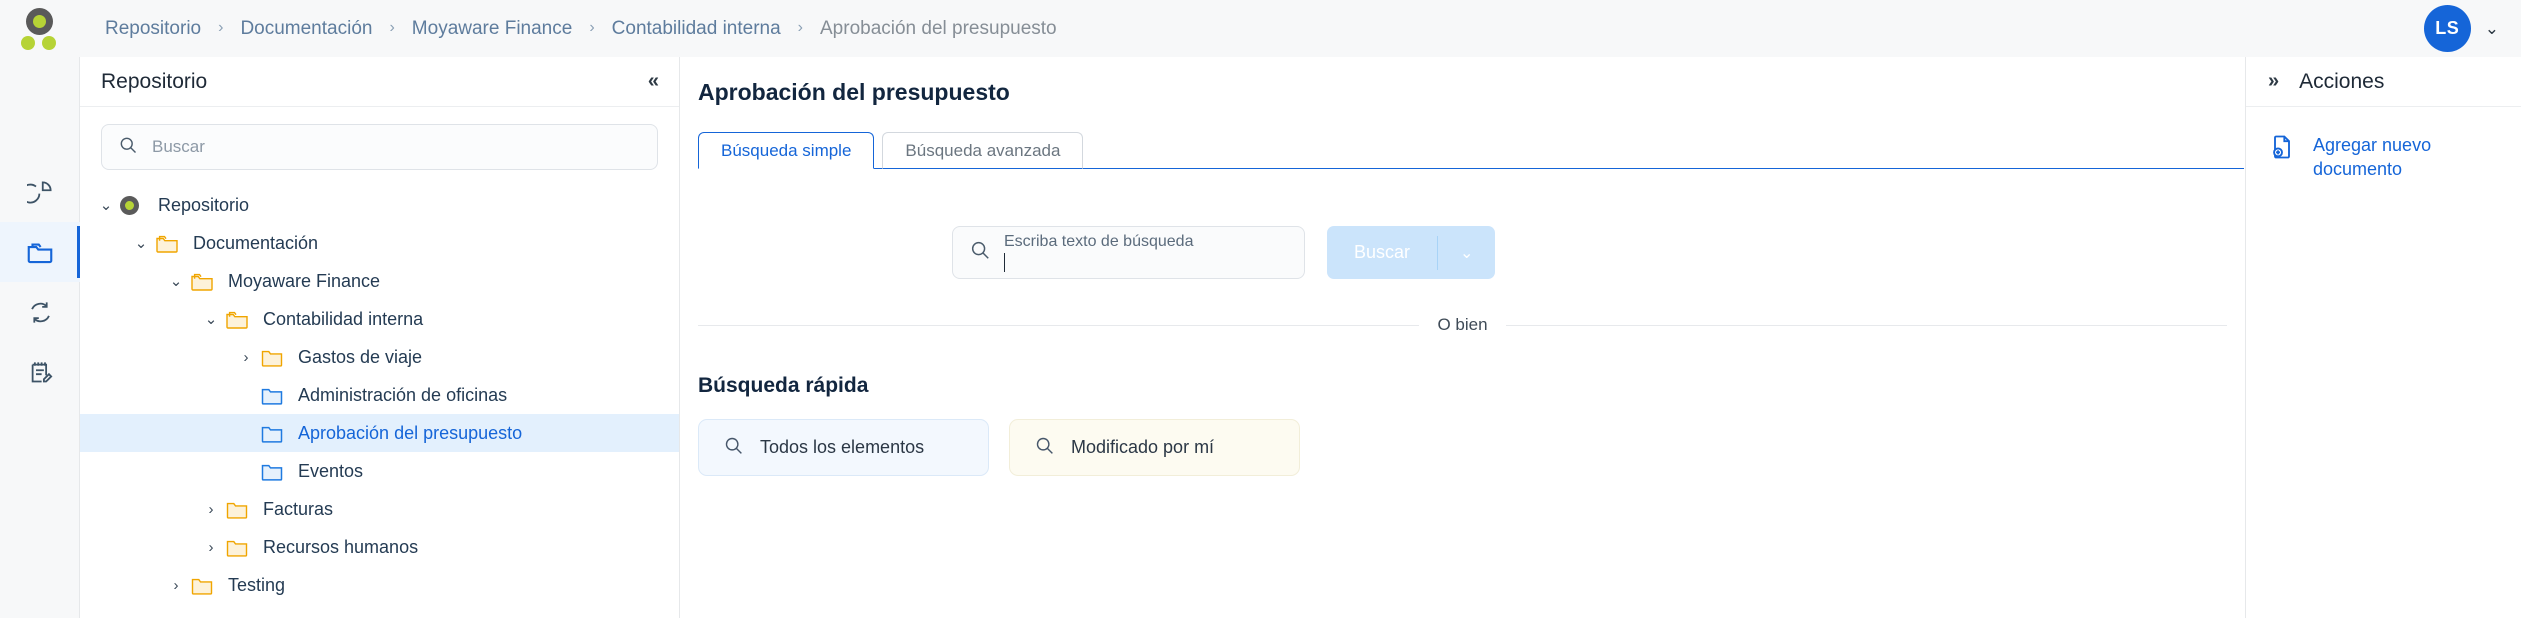 The image size is (2521, 618). Describe the element at coordinates (343, 318) in the screenshot. I see `tree-item-label: Contabilidad interna` at that location.